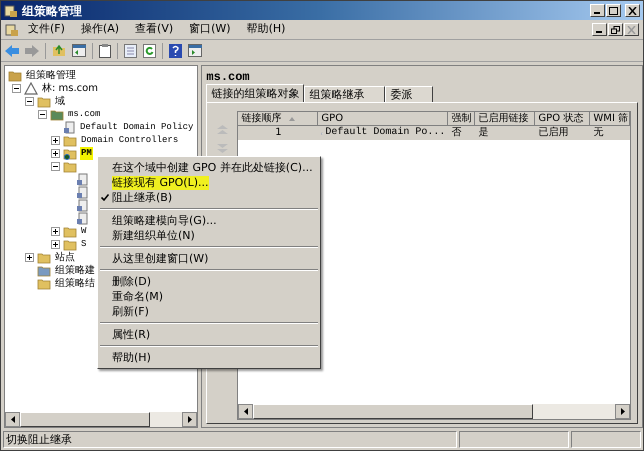 The height and width of the screenshot is (451, 644). What do you see at coordinates (84, 245) in the screenshot?
I see `tree-item: S` at bounding box center [84, 245].